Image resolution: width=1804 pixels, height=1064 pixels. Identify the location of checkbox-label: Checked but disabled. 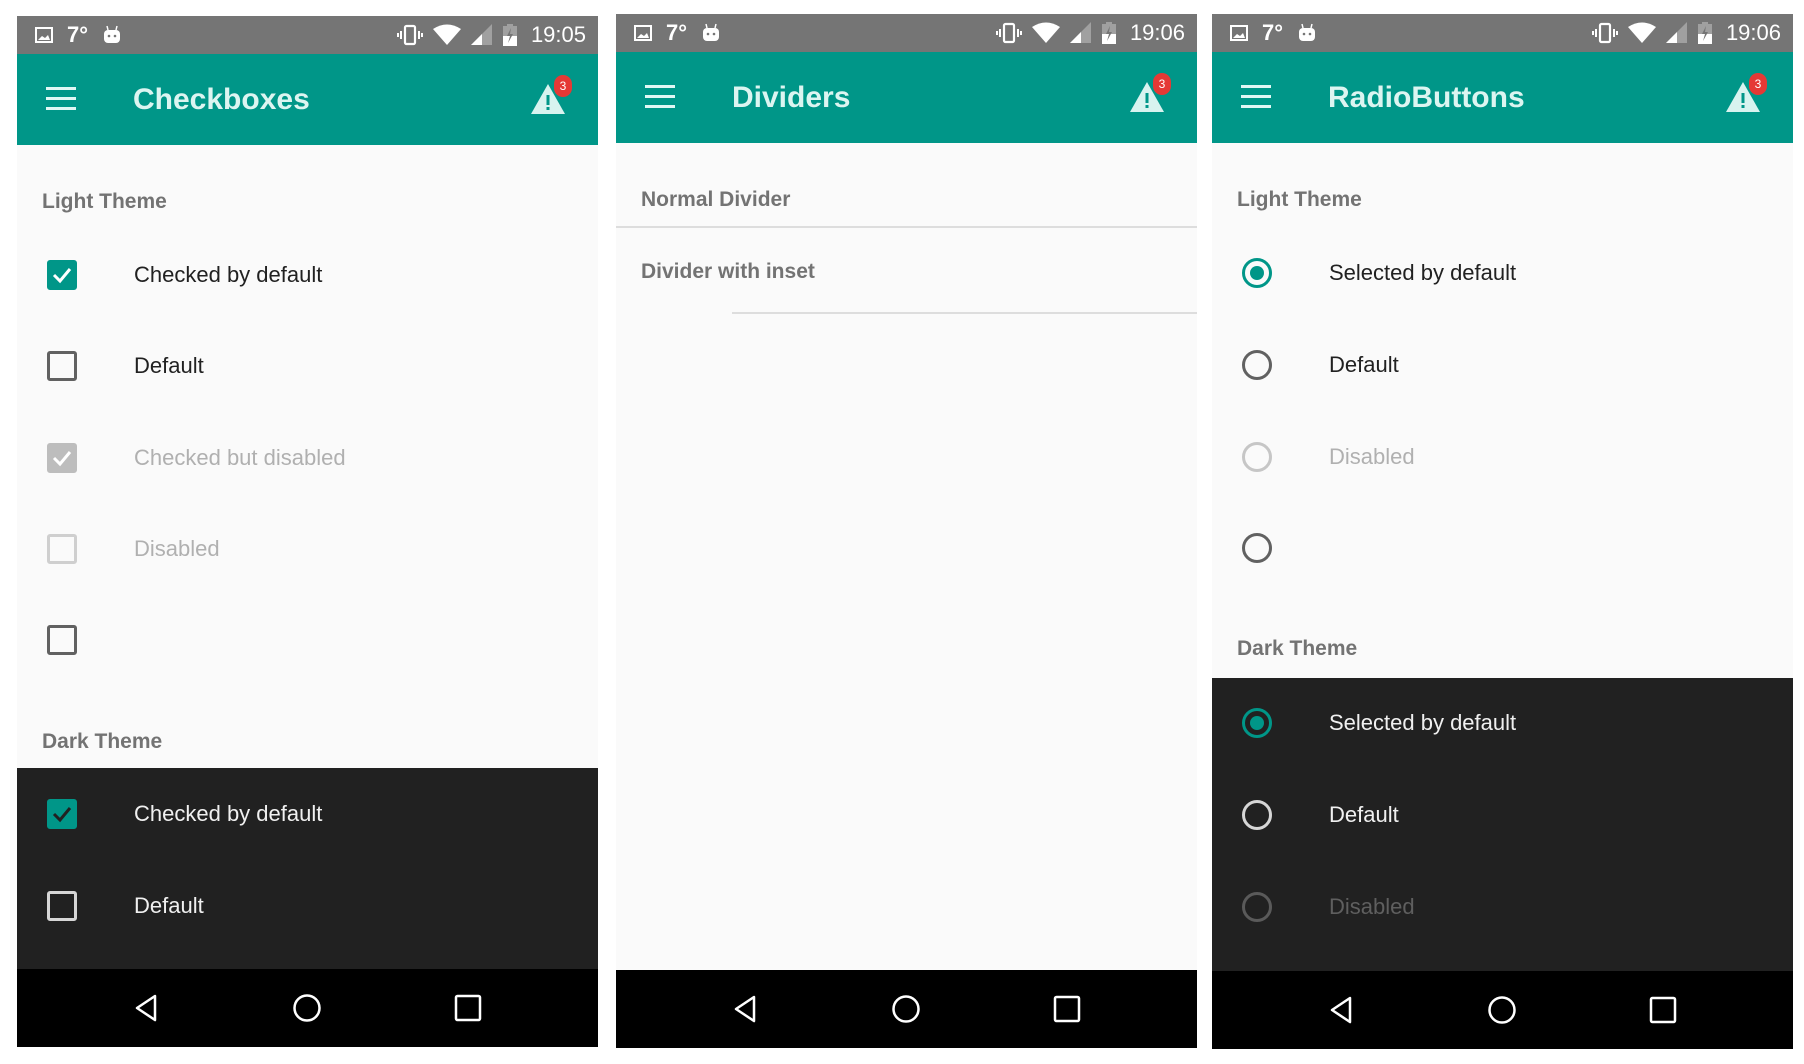
(240, 457).